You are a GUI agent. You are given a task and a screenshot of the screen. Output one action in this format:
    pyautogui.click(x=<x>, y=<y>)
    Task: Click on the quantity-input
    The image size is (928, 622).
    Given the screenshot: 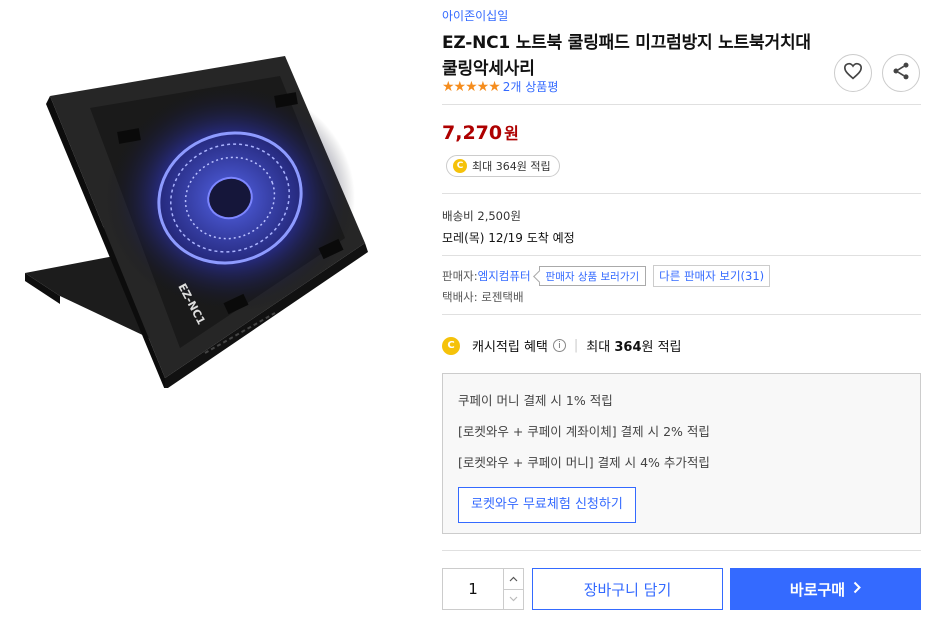 What is the action you would take?
    pyautogui.click(x=473, y=589)
    